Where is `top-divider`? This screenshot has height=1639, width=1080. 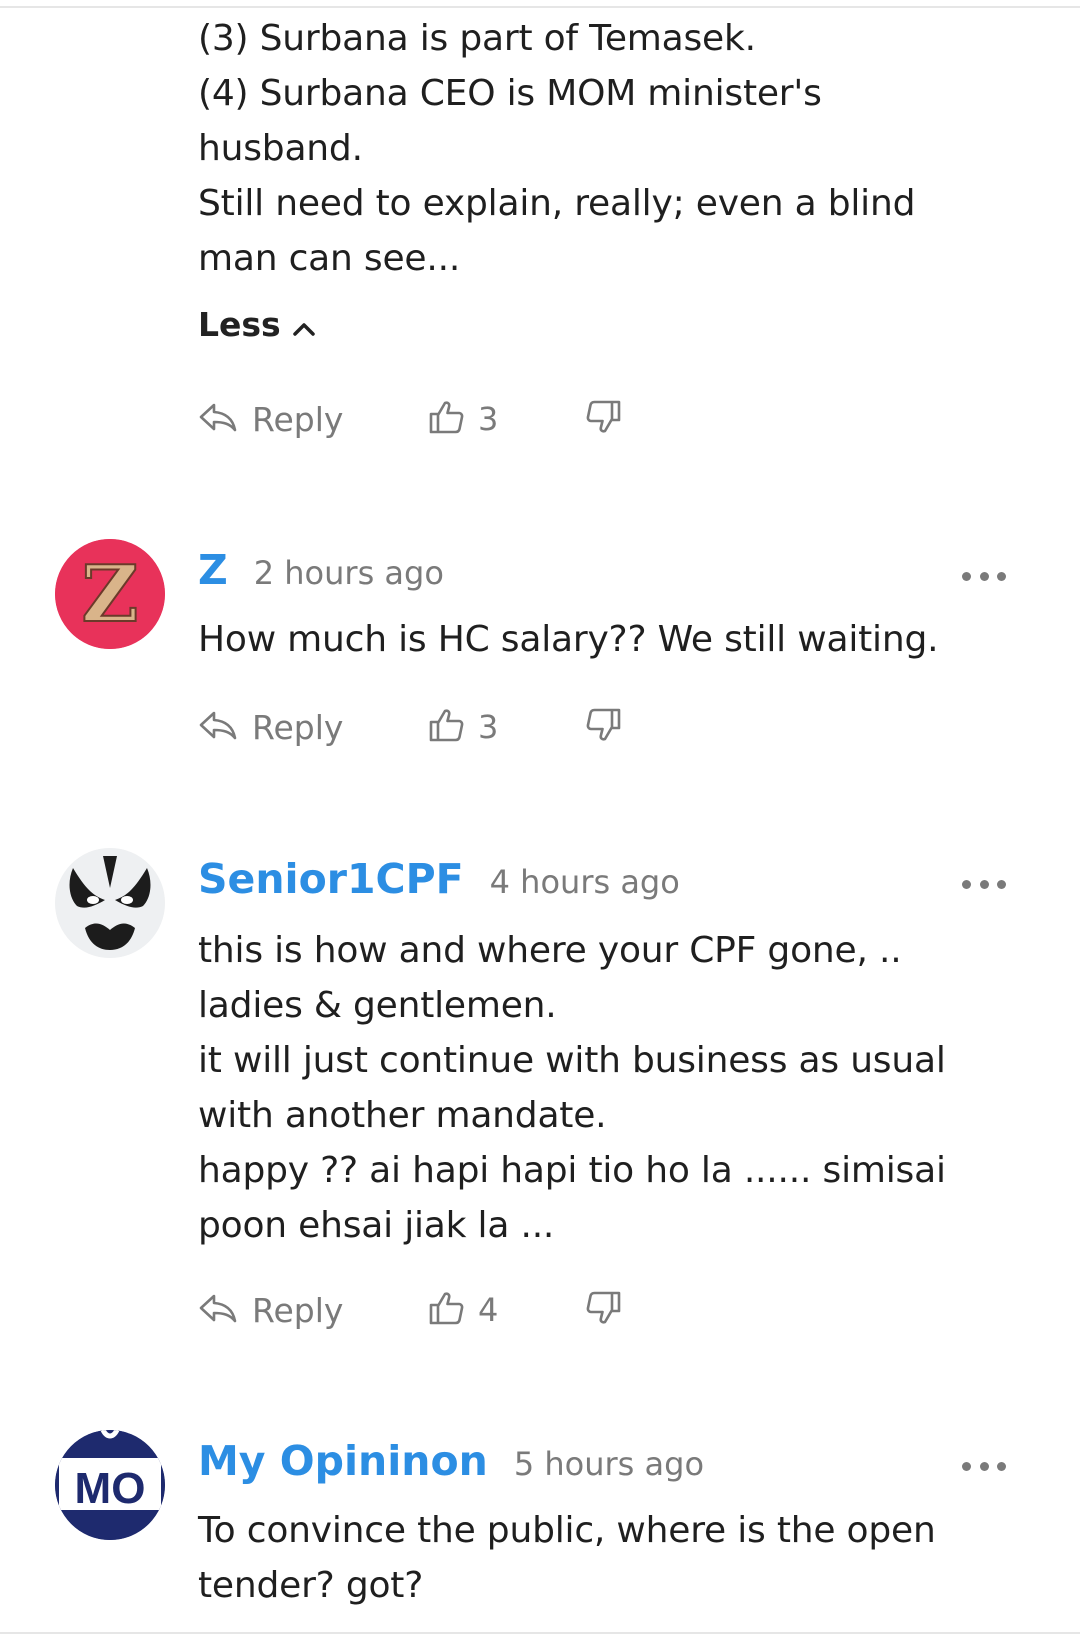 top-divider is located at coordinates (540, 7).